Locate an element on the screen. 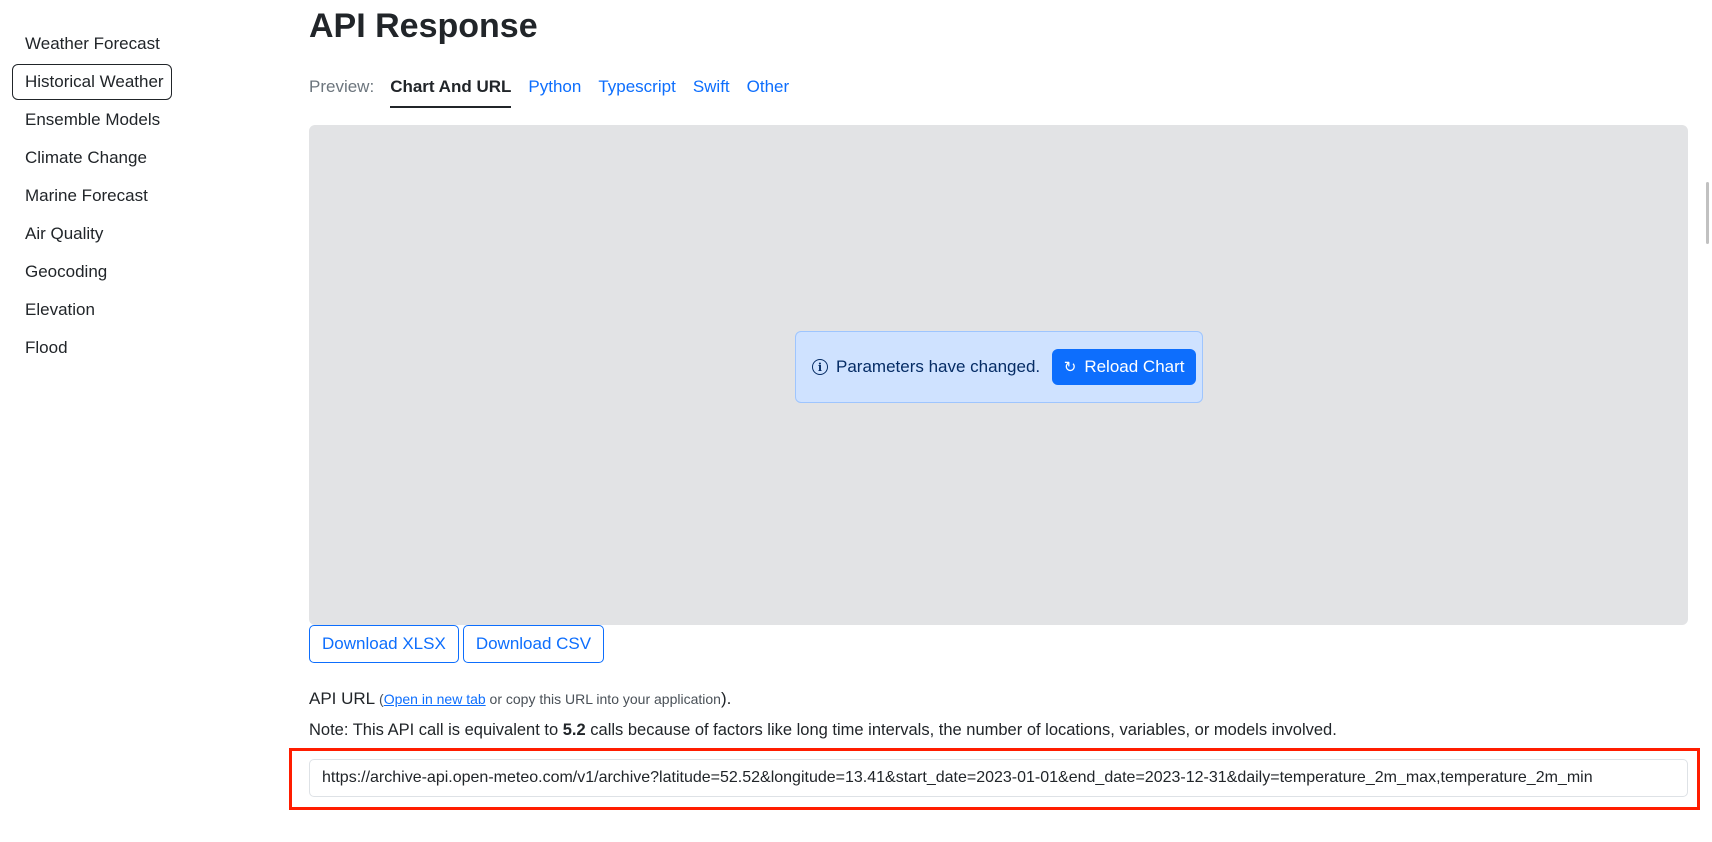  sidebar-item-air-quality: Air Quality is located at coordinates (92, 234).